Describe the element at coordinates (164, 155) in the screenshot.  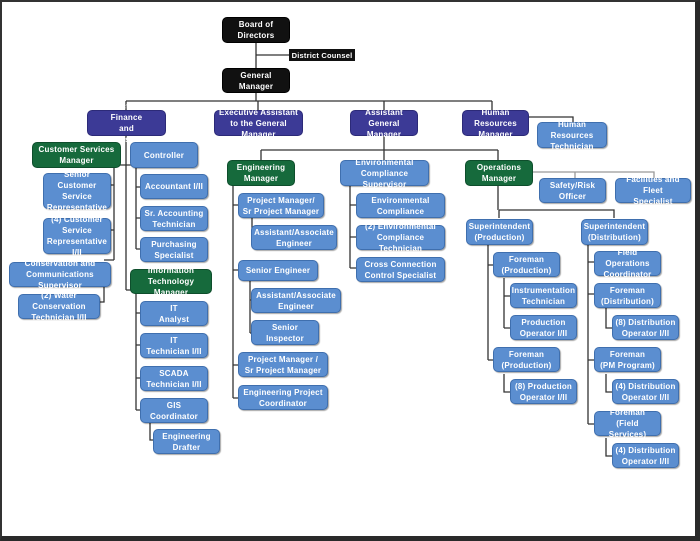
I see `node-controller: Controller` at that location.